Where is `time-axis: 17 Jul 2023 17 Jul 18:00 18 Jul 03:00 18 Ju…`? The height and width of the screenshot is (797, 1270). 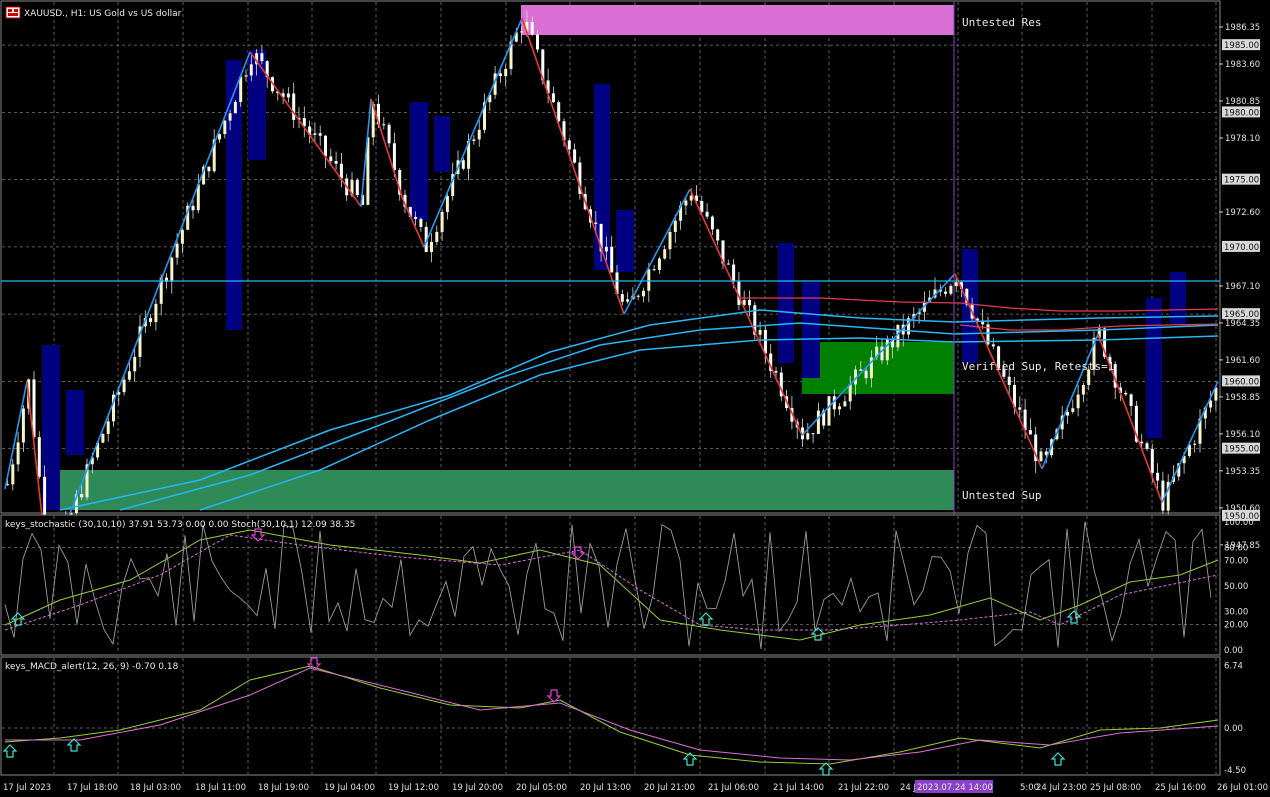 time-axis: 17 Jul 2023 17 Jul 18:00 18 Jul 03:00 18 Ju… is located at coordinates (635, 788).